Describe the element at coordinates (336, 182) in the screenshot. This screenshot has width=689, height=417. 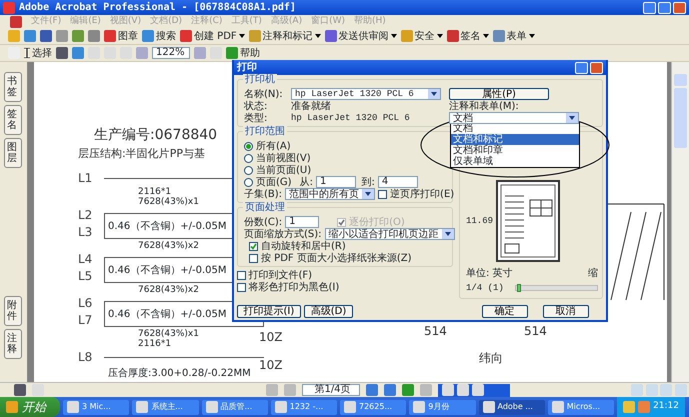
I see `page-from-field: 1` at that location.